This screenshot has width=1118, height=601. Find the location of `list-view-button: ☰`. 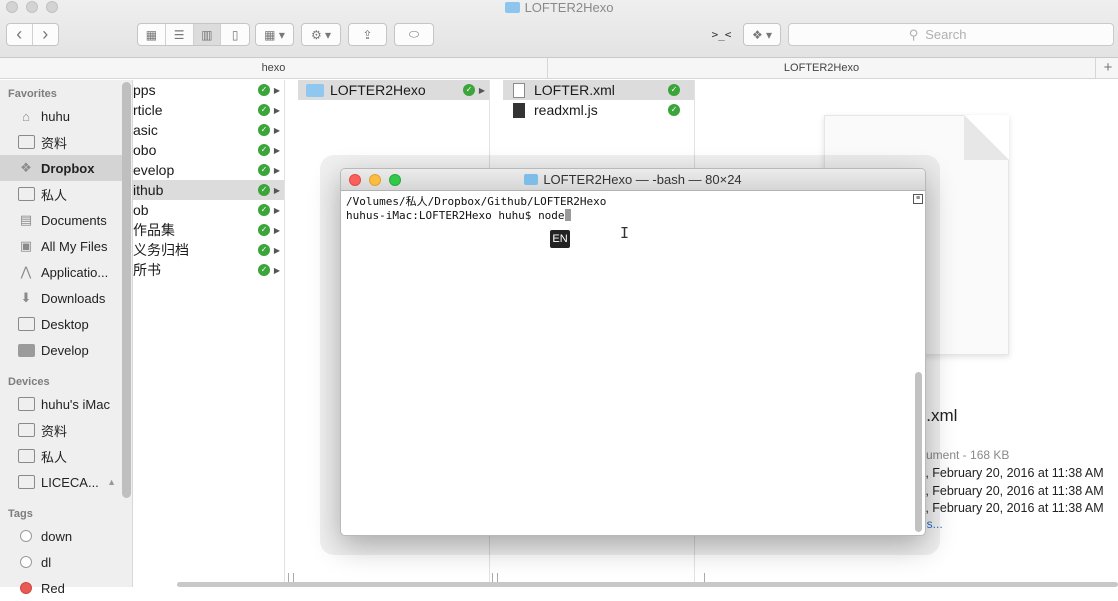

list-view-button: ☰ is located at coordinates (180, 34).